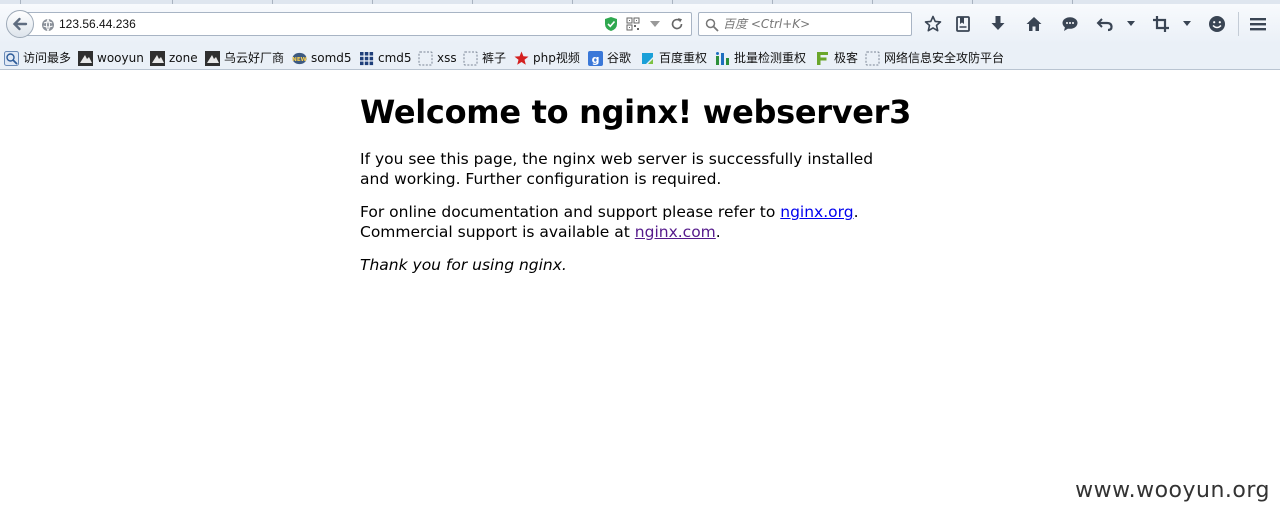 The width and height of the screenshot is (1280, 517). What do you see at coordinates (611, 24) in the screenshot?
I see `security-shield-icon` at bounding box center [611, 24].